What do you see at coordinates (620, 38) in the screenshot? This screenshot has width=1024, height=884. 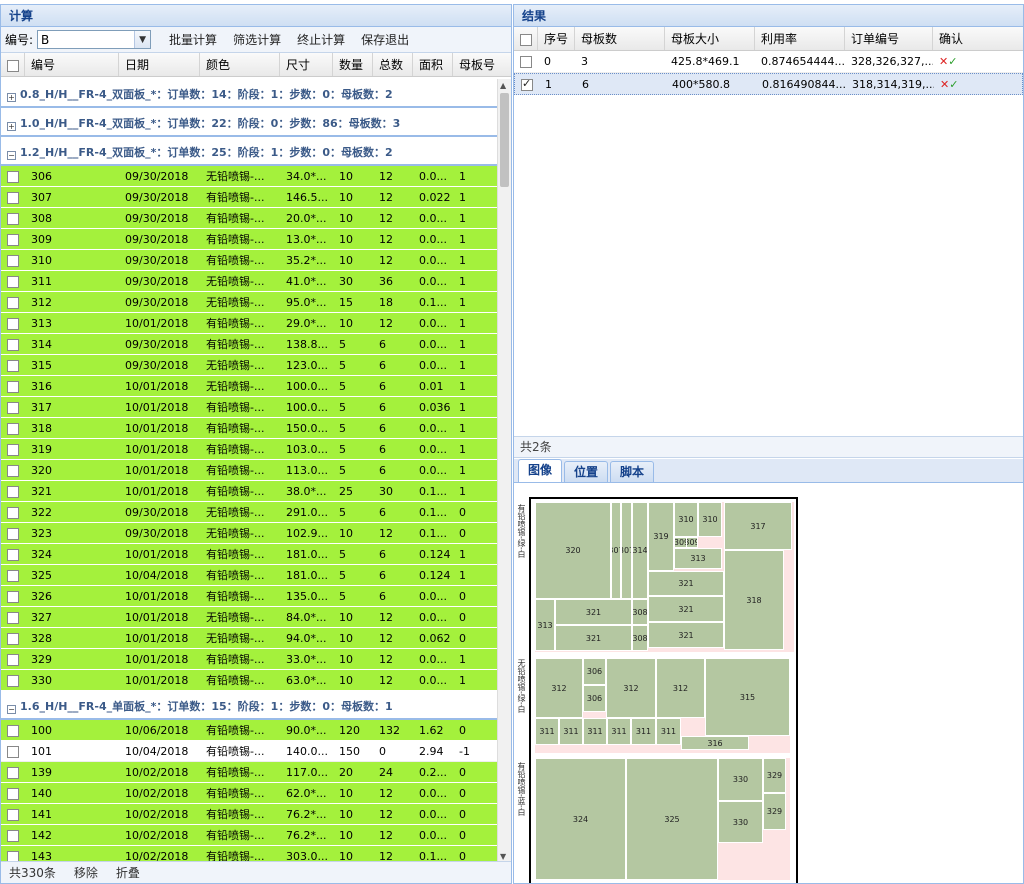 I see `column-header: 母板数` at bounding box center [620, 38].